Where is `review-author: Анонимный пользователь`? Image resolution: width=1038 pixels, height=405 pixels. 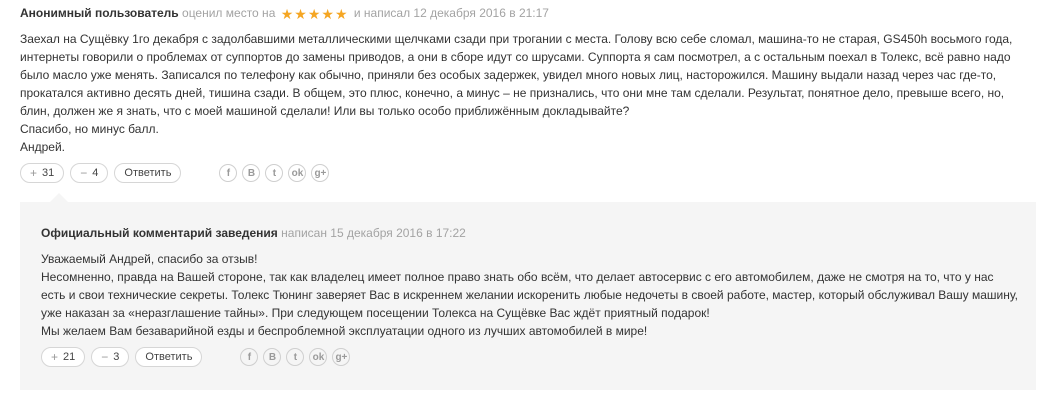 review-author: Анонимный пользователь is located at coordinates (99, 13).